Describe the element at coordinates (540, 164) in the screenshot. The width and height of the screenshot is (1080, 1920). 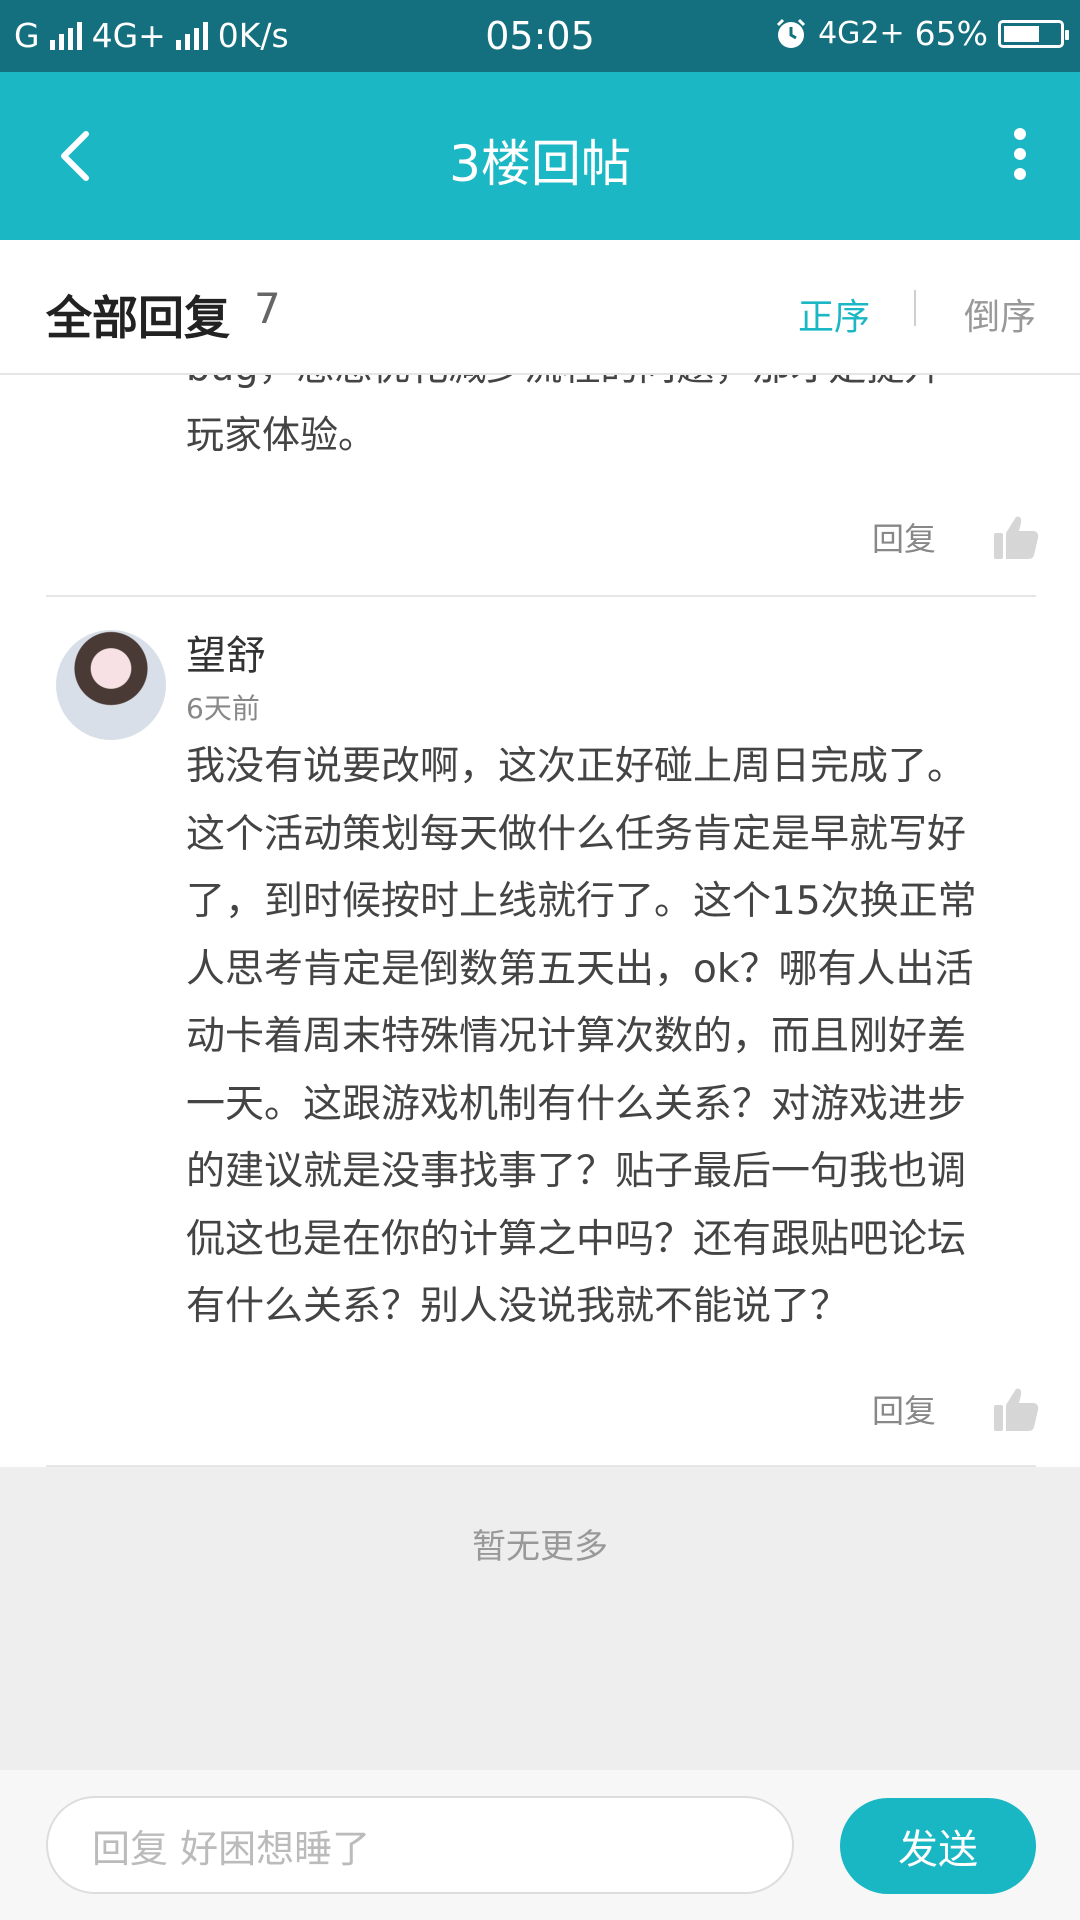
I see `page-title: 3楼回帖` at that location.